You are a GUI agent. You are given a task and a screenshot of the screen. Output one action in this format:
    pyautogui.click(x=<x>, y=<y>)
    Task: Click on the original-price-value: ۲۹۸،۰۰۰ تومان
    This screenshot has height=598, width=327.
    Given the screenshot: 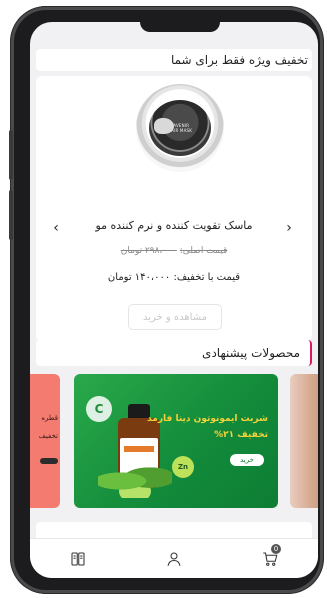 What is the action you would take?
    pyautogui.click(x=148, y=251)
    